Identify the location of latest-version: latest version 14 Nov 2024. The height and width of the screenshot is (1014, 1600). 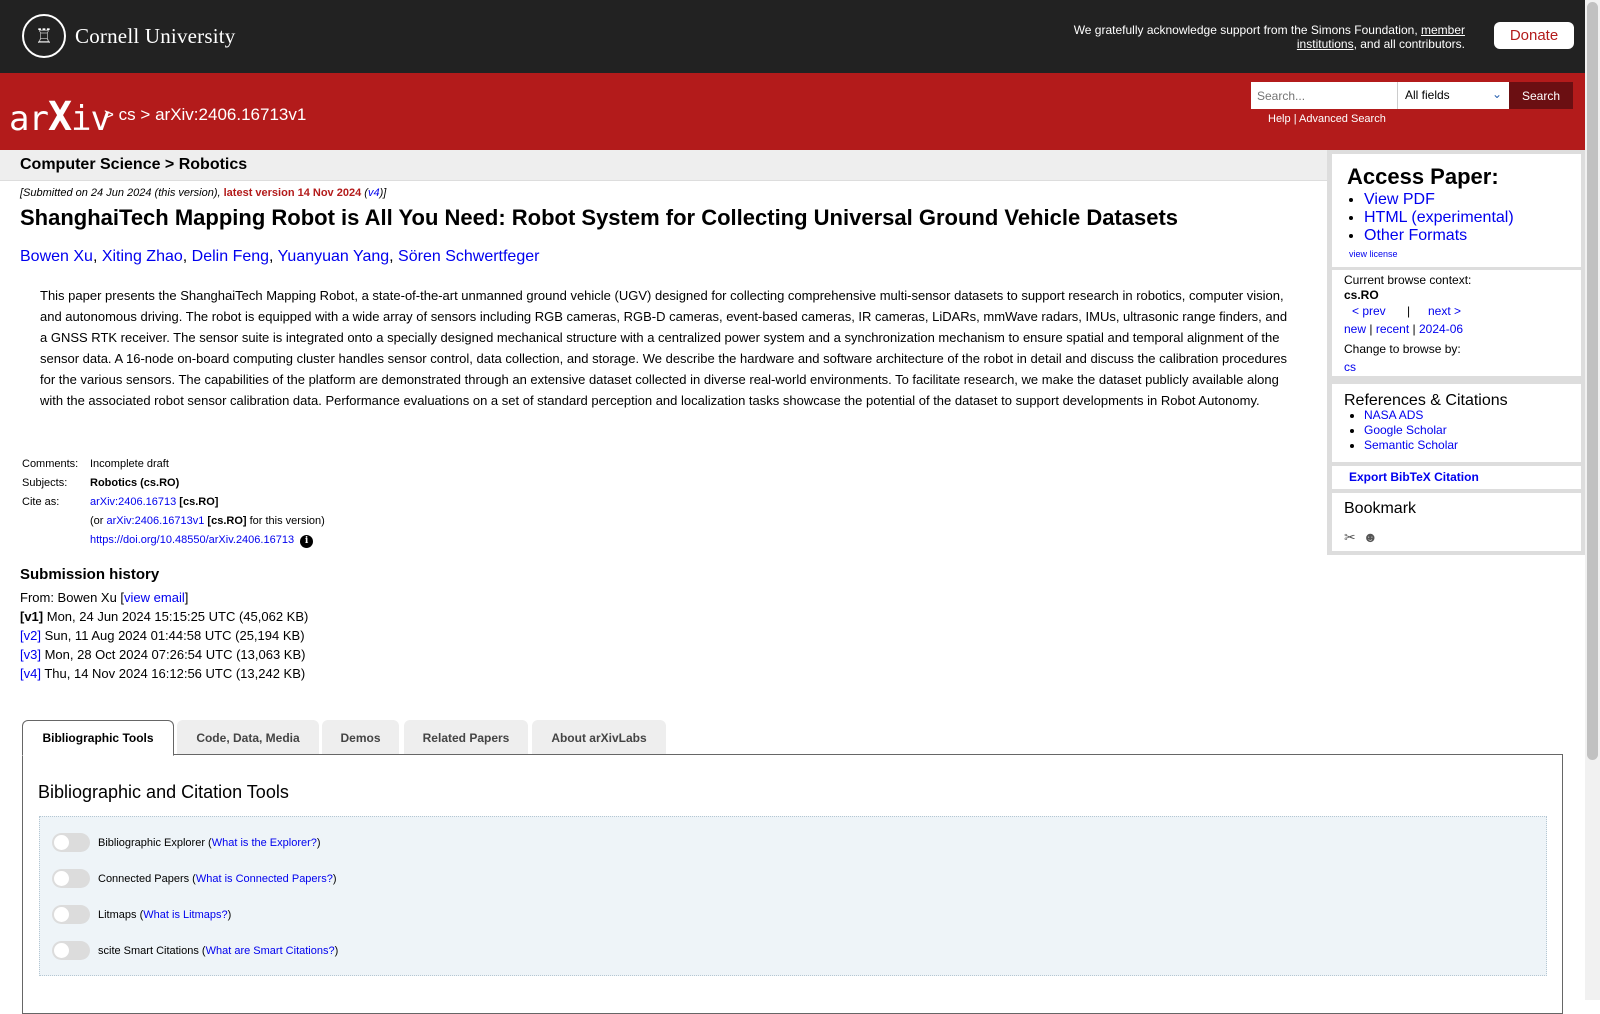
(292, 193).